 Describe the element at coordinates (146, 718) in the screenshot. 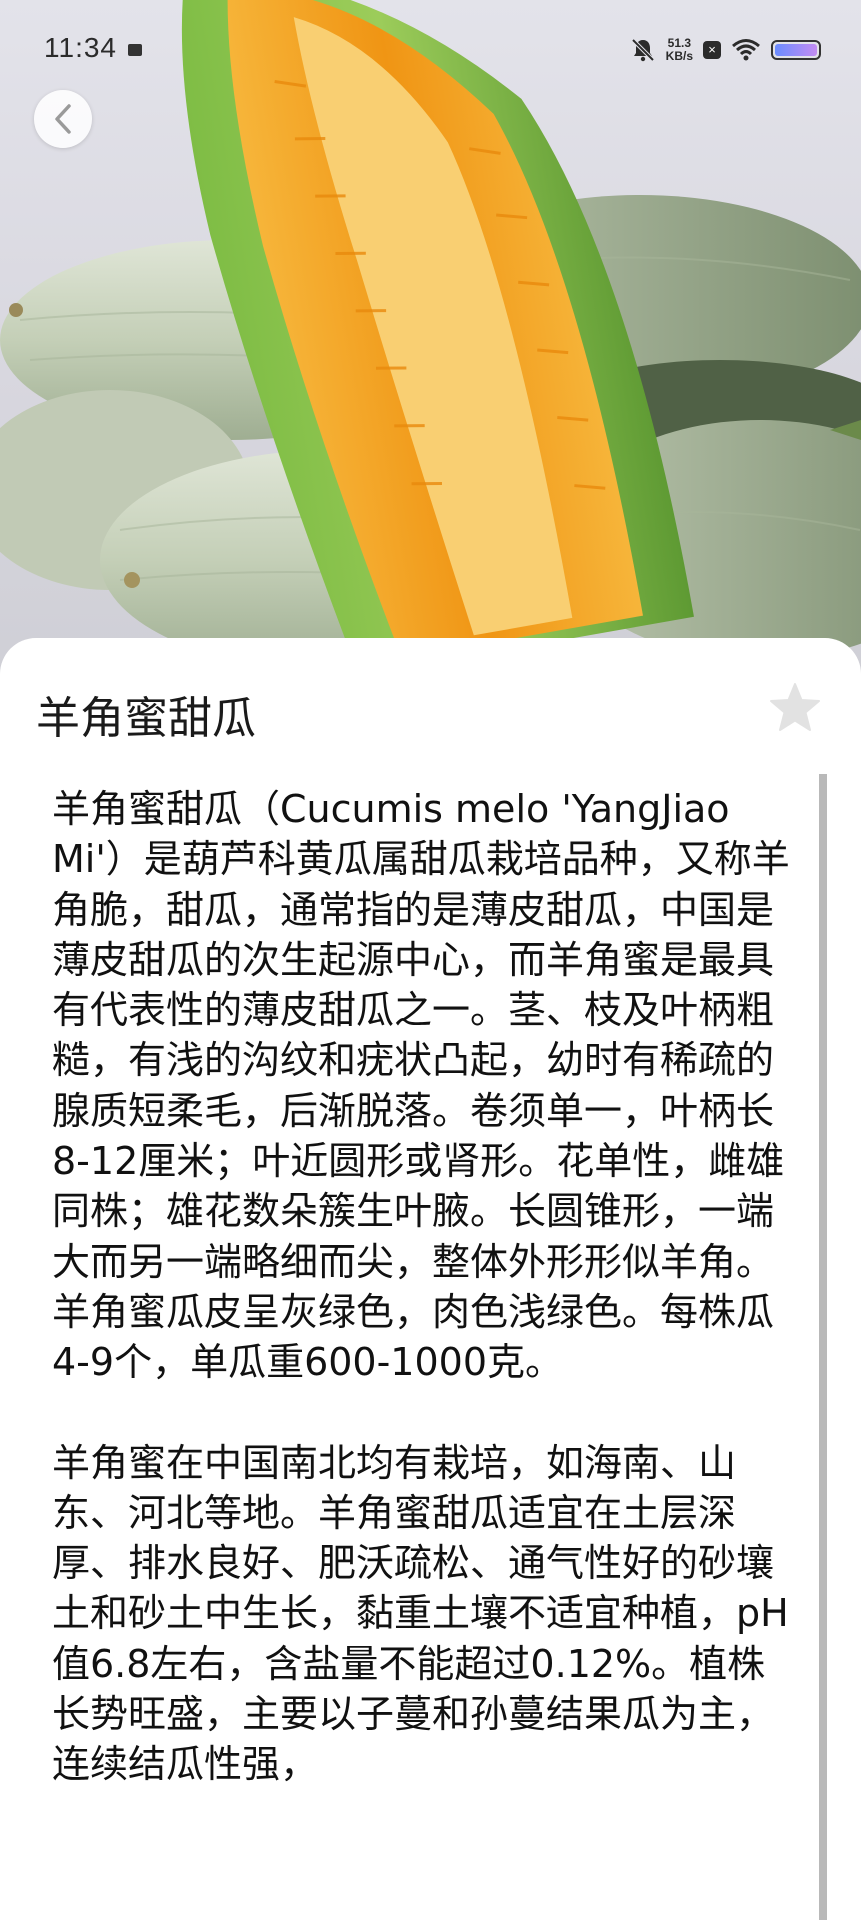

I see `page-title: 羊角蜜甜瓜` at that location.